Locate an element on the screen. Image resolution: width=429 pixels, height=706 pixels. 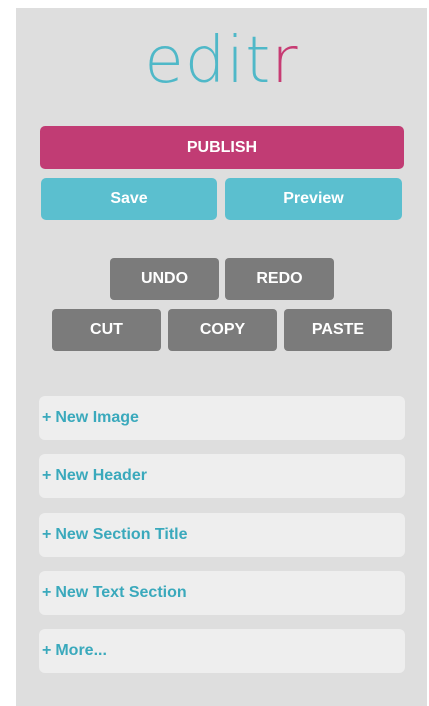
new-section-title-button: + New Section Title is located at coordinates (222, 535).